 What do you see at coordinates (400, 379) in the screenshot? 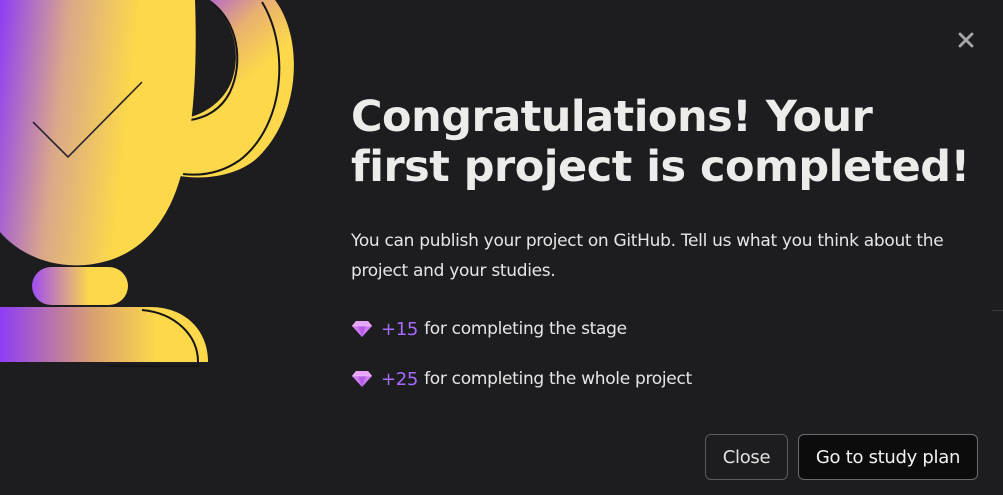
I see `reward-points: +25` at bounding box center [400, 379].